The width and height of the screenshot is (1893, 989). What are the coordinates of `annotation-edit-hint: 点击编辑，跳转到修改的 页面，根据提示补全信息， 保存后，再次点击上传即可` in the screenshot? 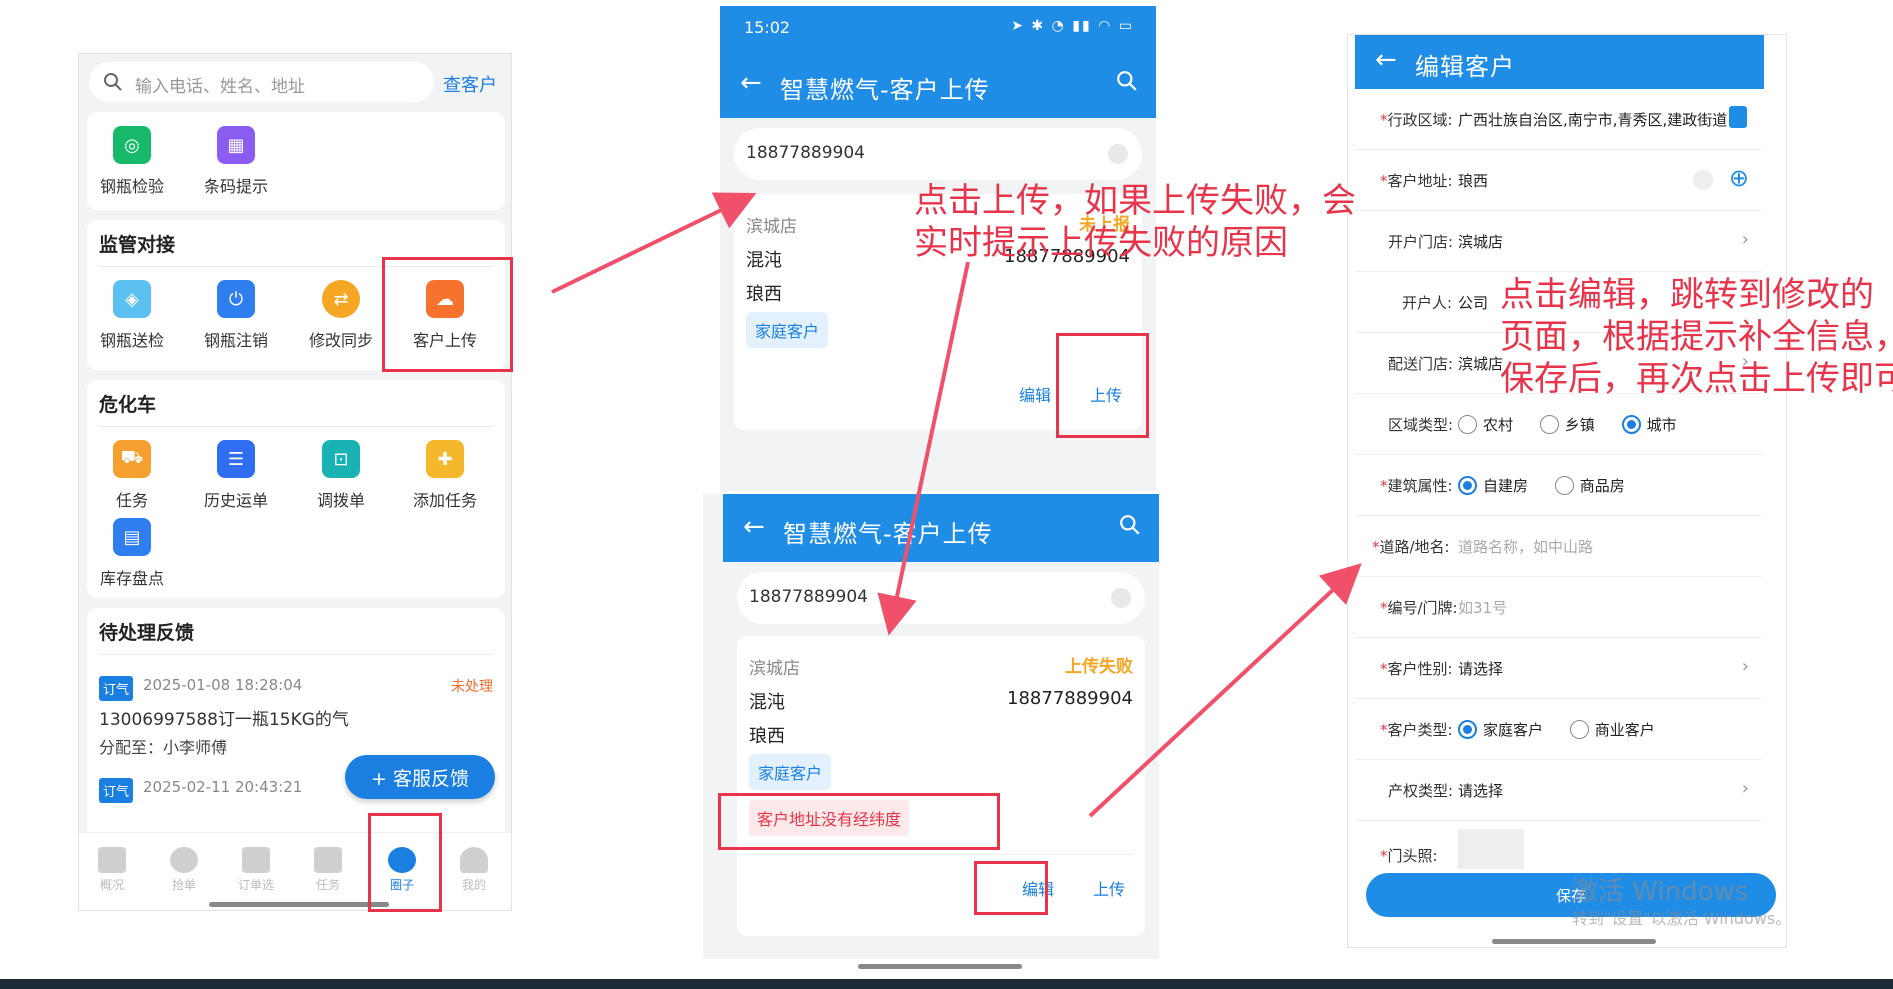 It's located at (1696, 337).